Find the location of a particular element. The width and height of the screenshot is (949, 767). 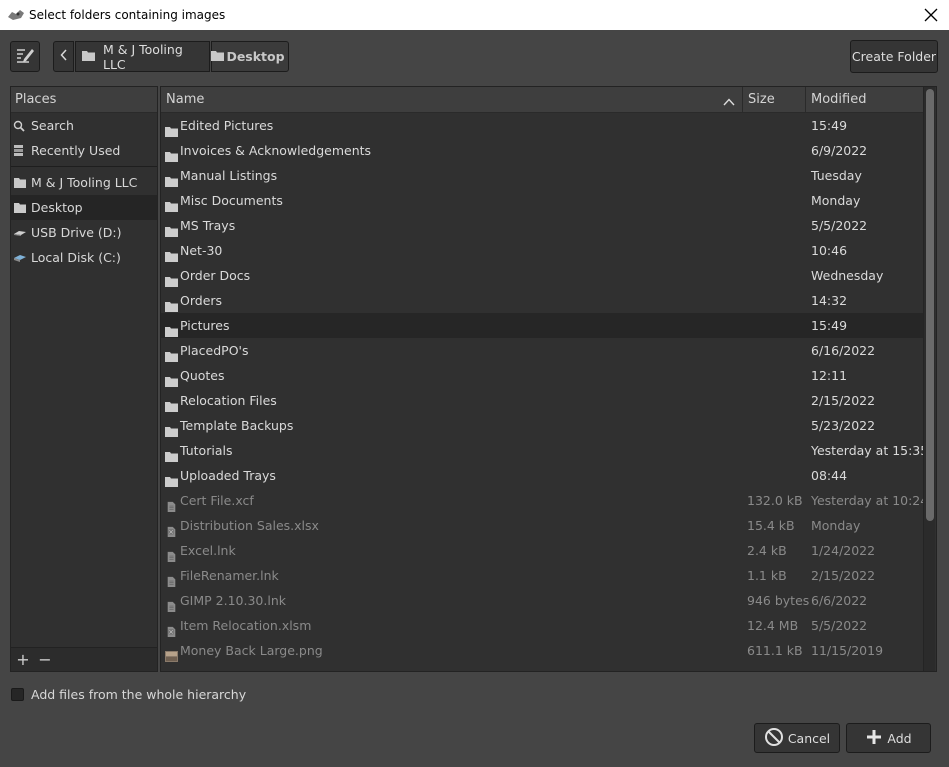

hierarchy-option: Add files from the whole hierarchy is located at coordinates (128, 694).